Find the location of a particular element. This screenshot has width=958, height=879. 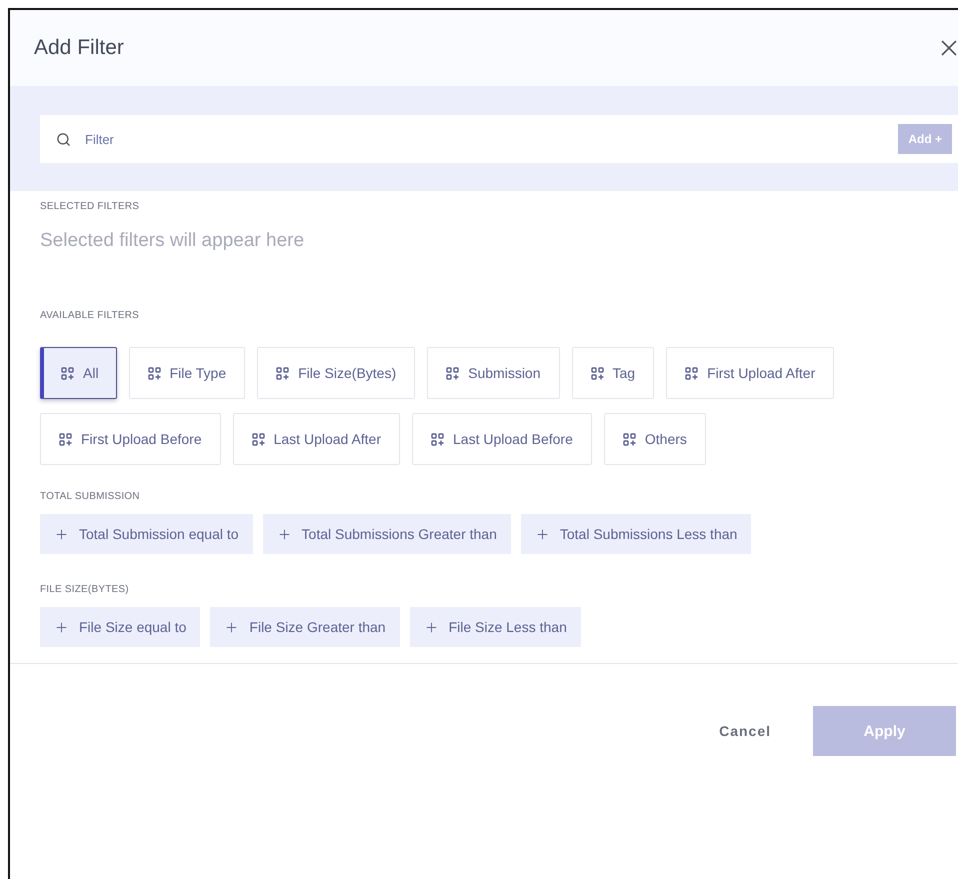

section-label: SELECTED FILTERS is located at coordinates (90, 206).